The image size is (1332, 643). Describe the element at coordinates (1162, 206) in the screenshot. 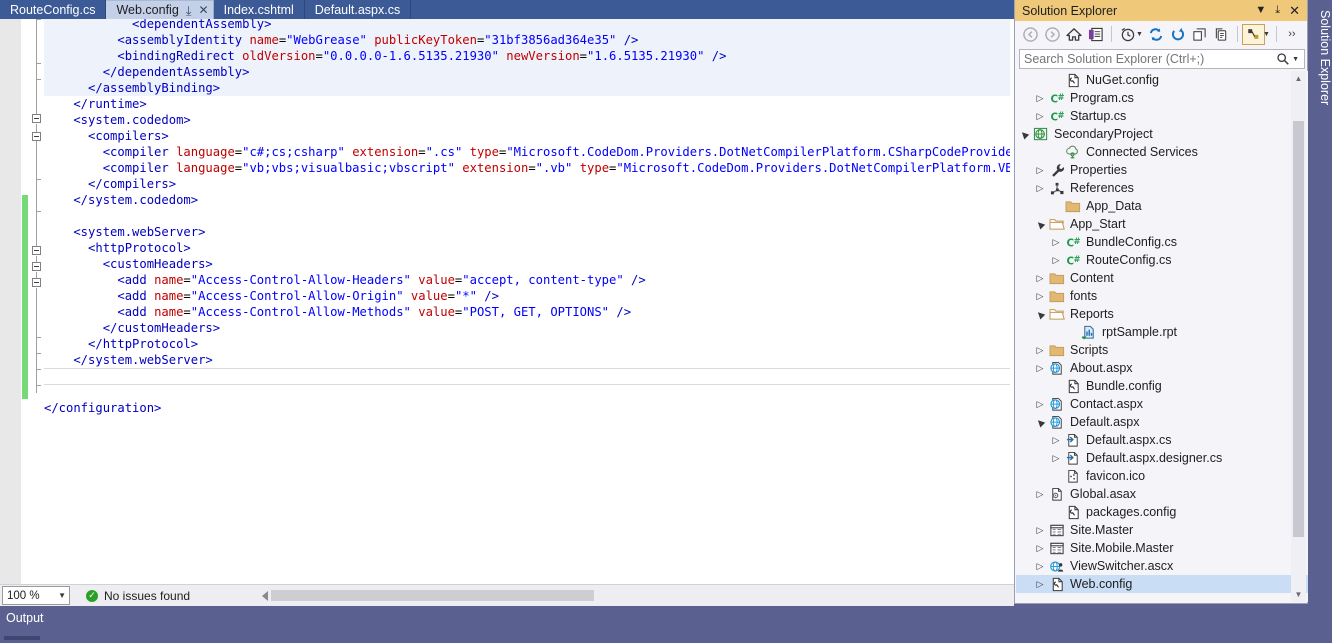

I see `tree-item-app-data: App_Data` at that location.